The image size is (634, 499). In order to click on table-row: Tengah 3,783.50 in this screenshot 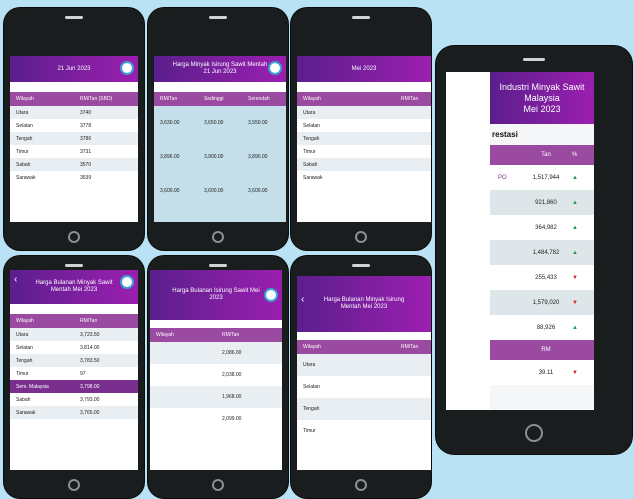, I will do `click(74, 360)`.